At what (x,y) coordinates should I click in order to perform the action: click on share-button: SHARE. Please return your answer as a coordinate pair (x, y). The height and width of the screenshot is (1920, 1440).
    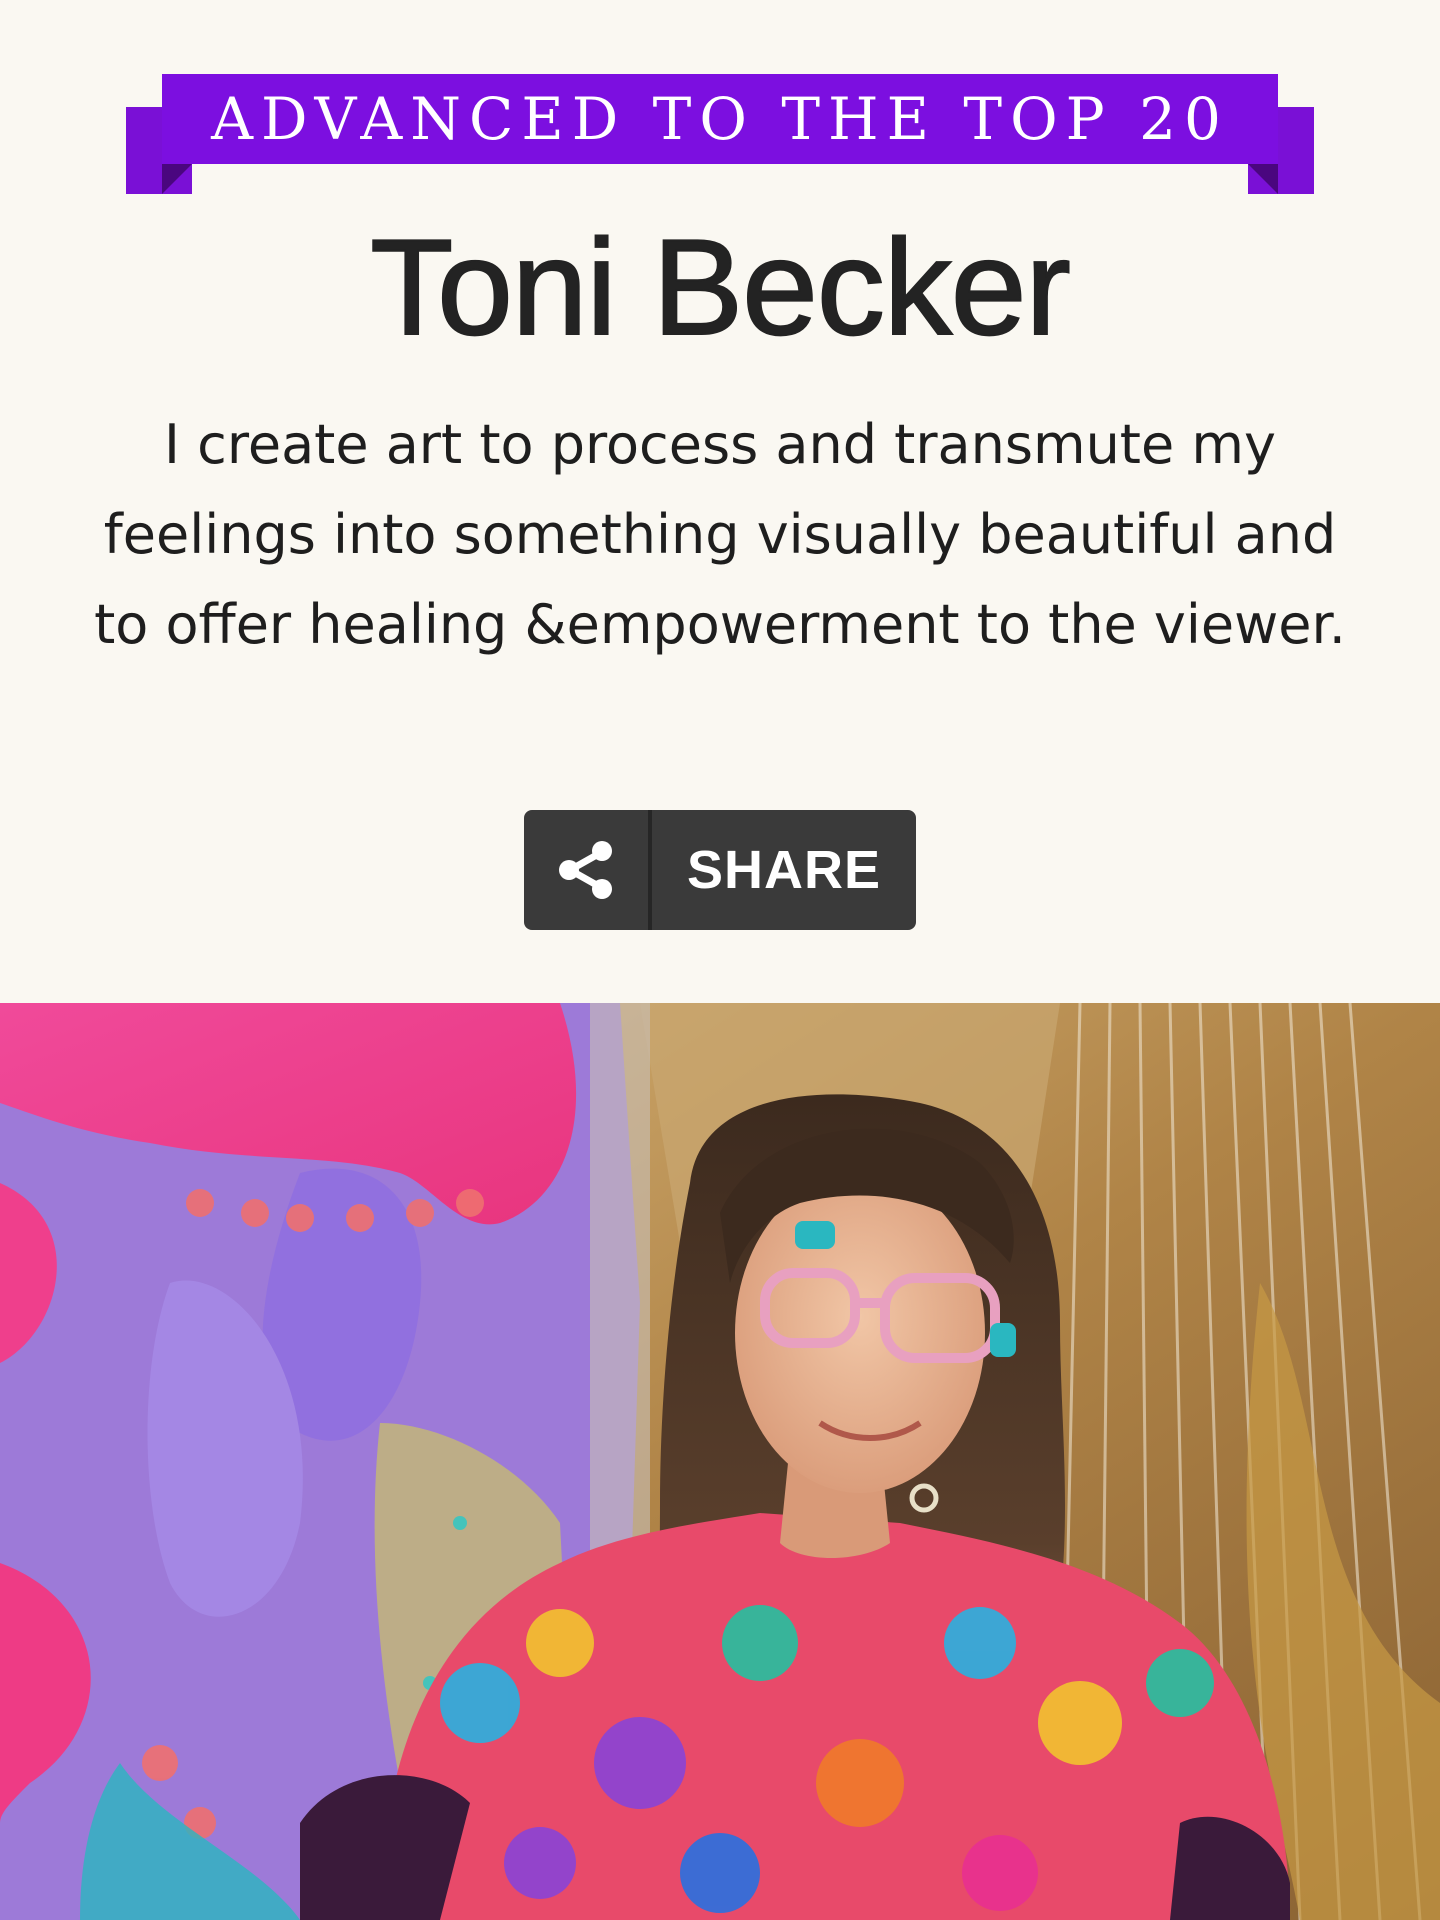
    Looking at the image, I should click on (720, 870).